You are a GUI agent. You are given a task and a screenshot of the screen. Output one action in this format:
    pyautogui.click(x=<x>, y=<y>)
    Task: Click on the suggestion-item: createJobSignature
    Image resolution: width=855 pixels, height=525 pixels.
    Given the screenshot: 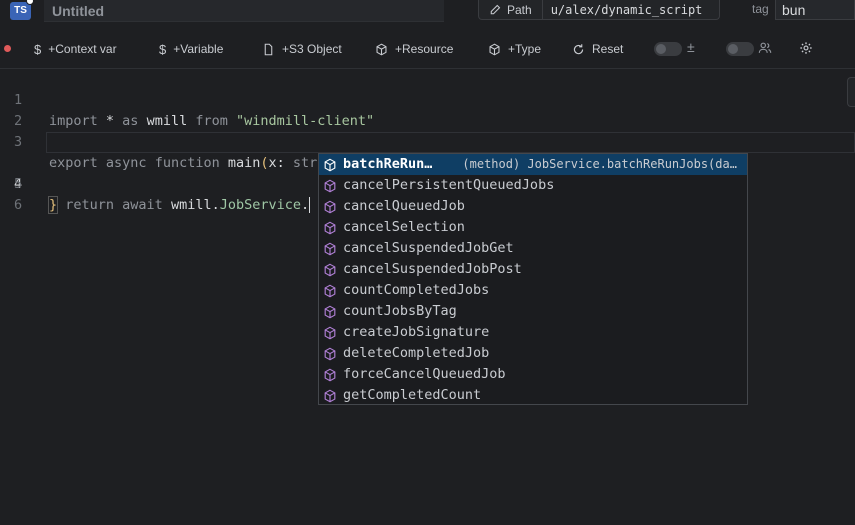 What is the action you would take?
    pyautogui.click(x=533, y=332)
    